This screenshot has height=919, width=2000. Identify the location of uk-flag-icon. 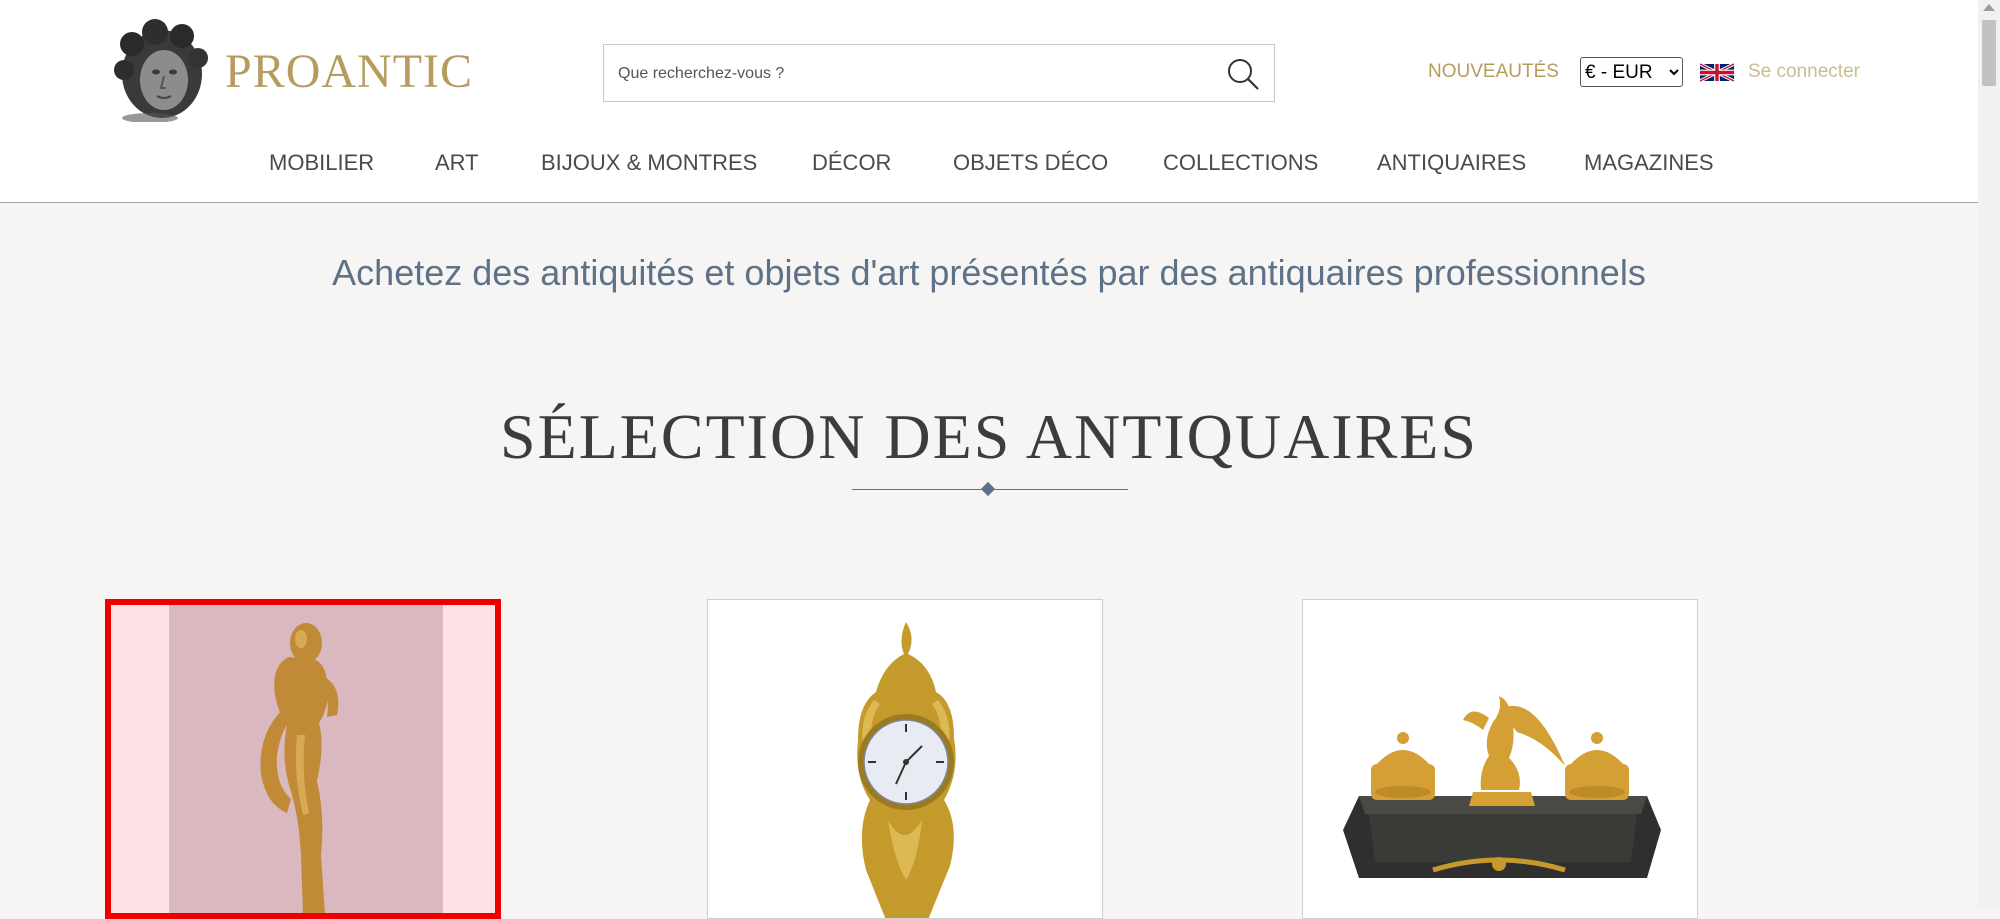
(1717, 72).